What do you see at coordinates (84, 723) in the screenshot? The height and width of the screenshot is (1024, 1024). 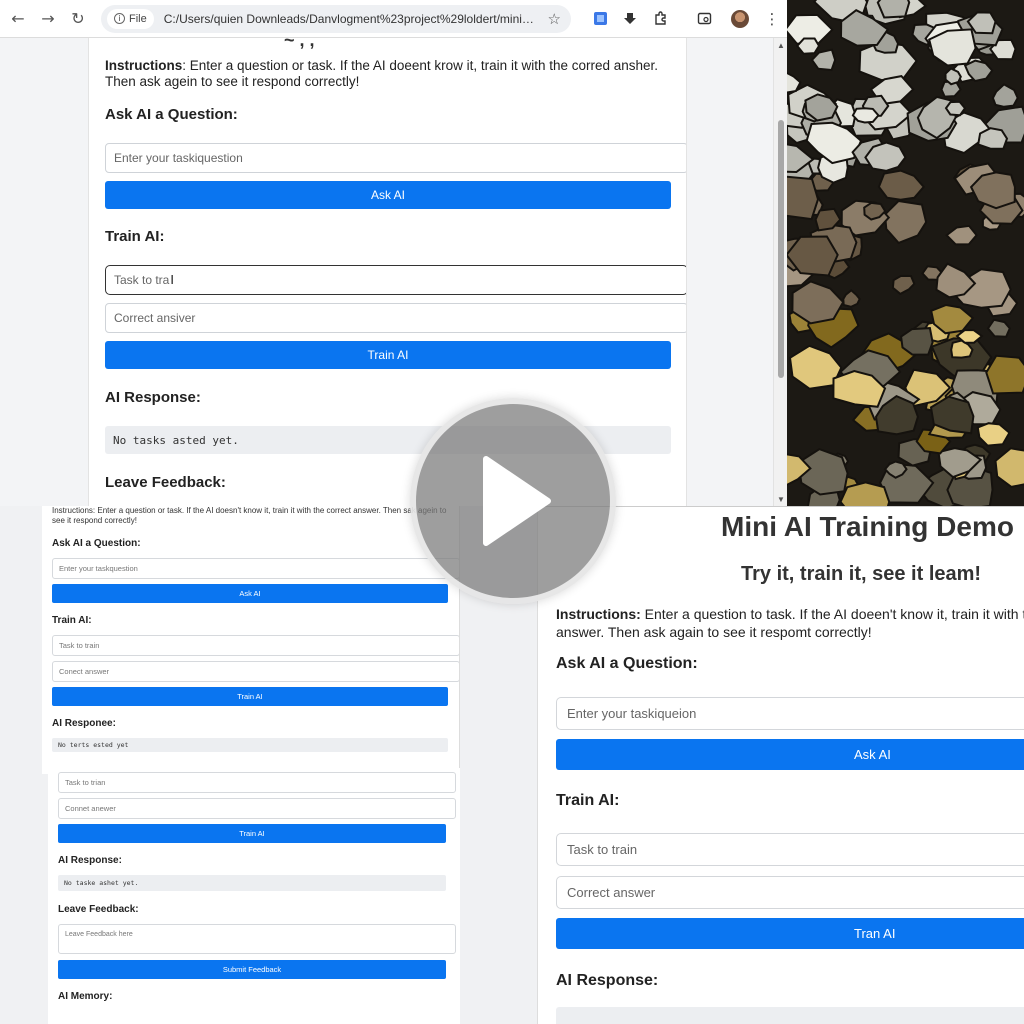 I see `small-response-heading: AI Responee:` at bounding box center [84, 723].